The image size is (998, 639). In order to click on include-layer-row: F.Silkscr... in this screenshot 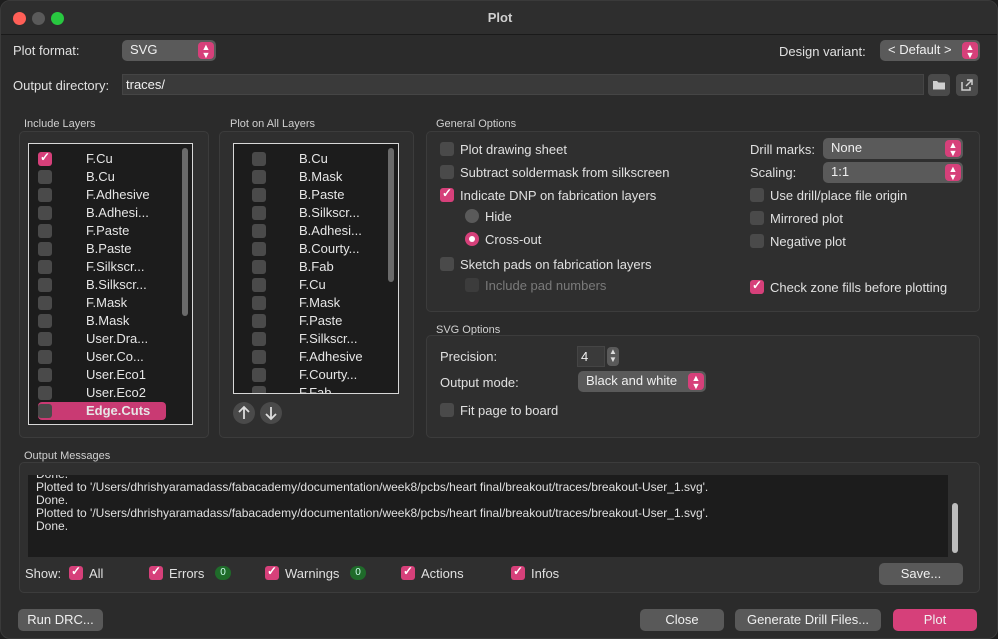, I will do `click(110, 267)`.